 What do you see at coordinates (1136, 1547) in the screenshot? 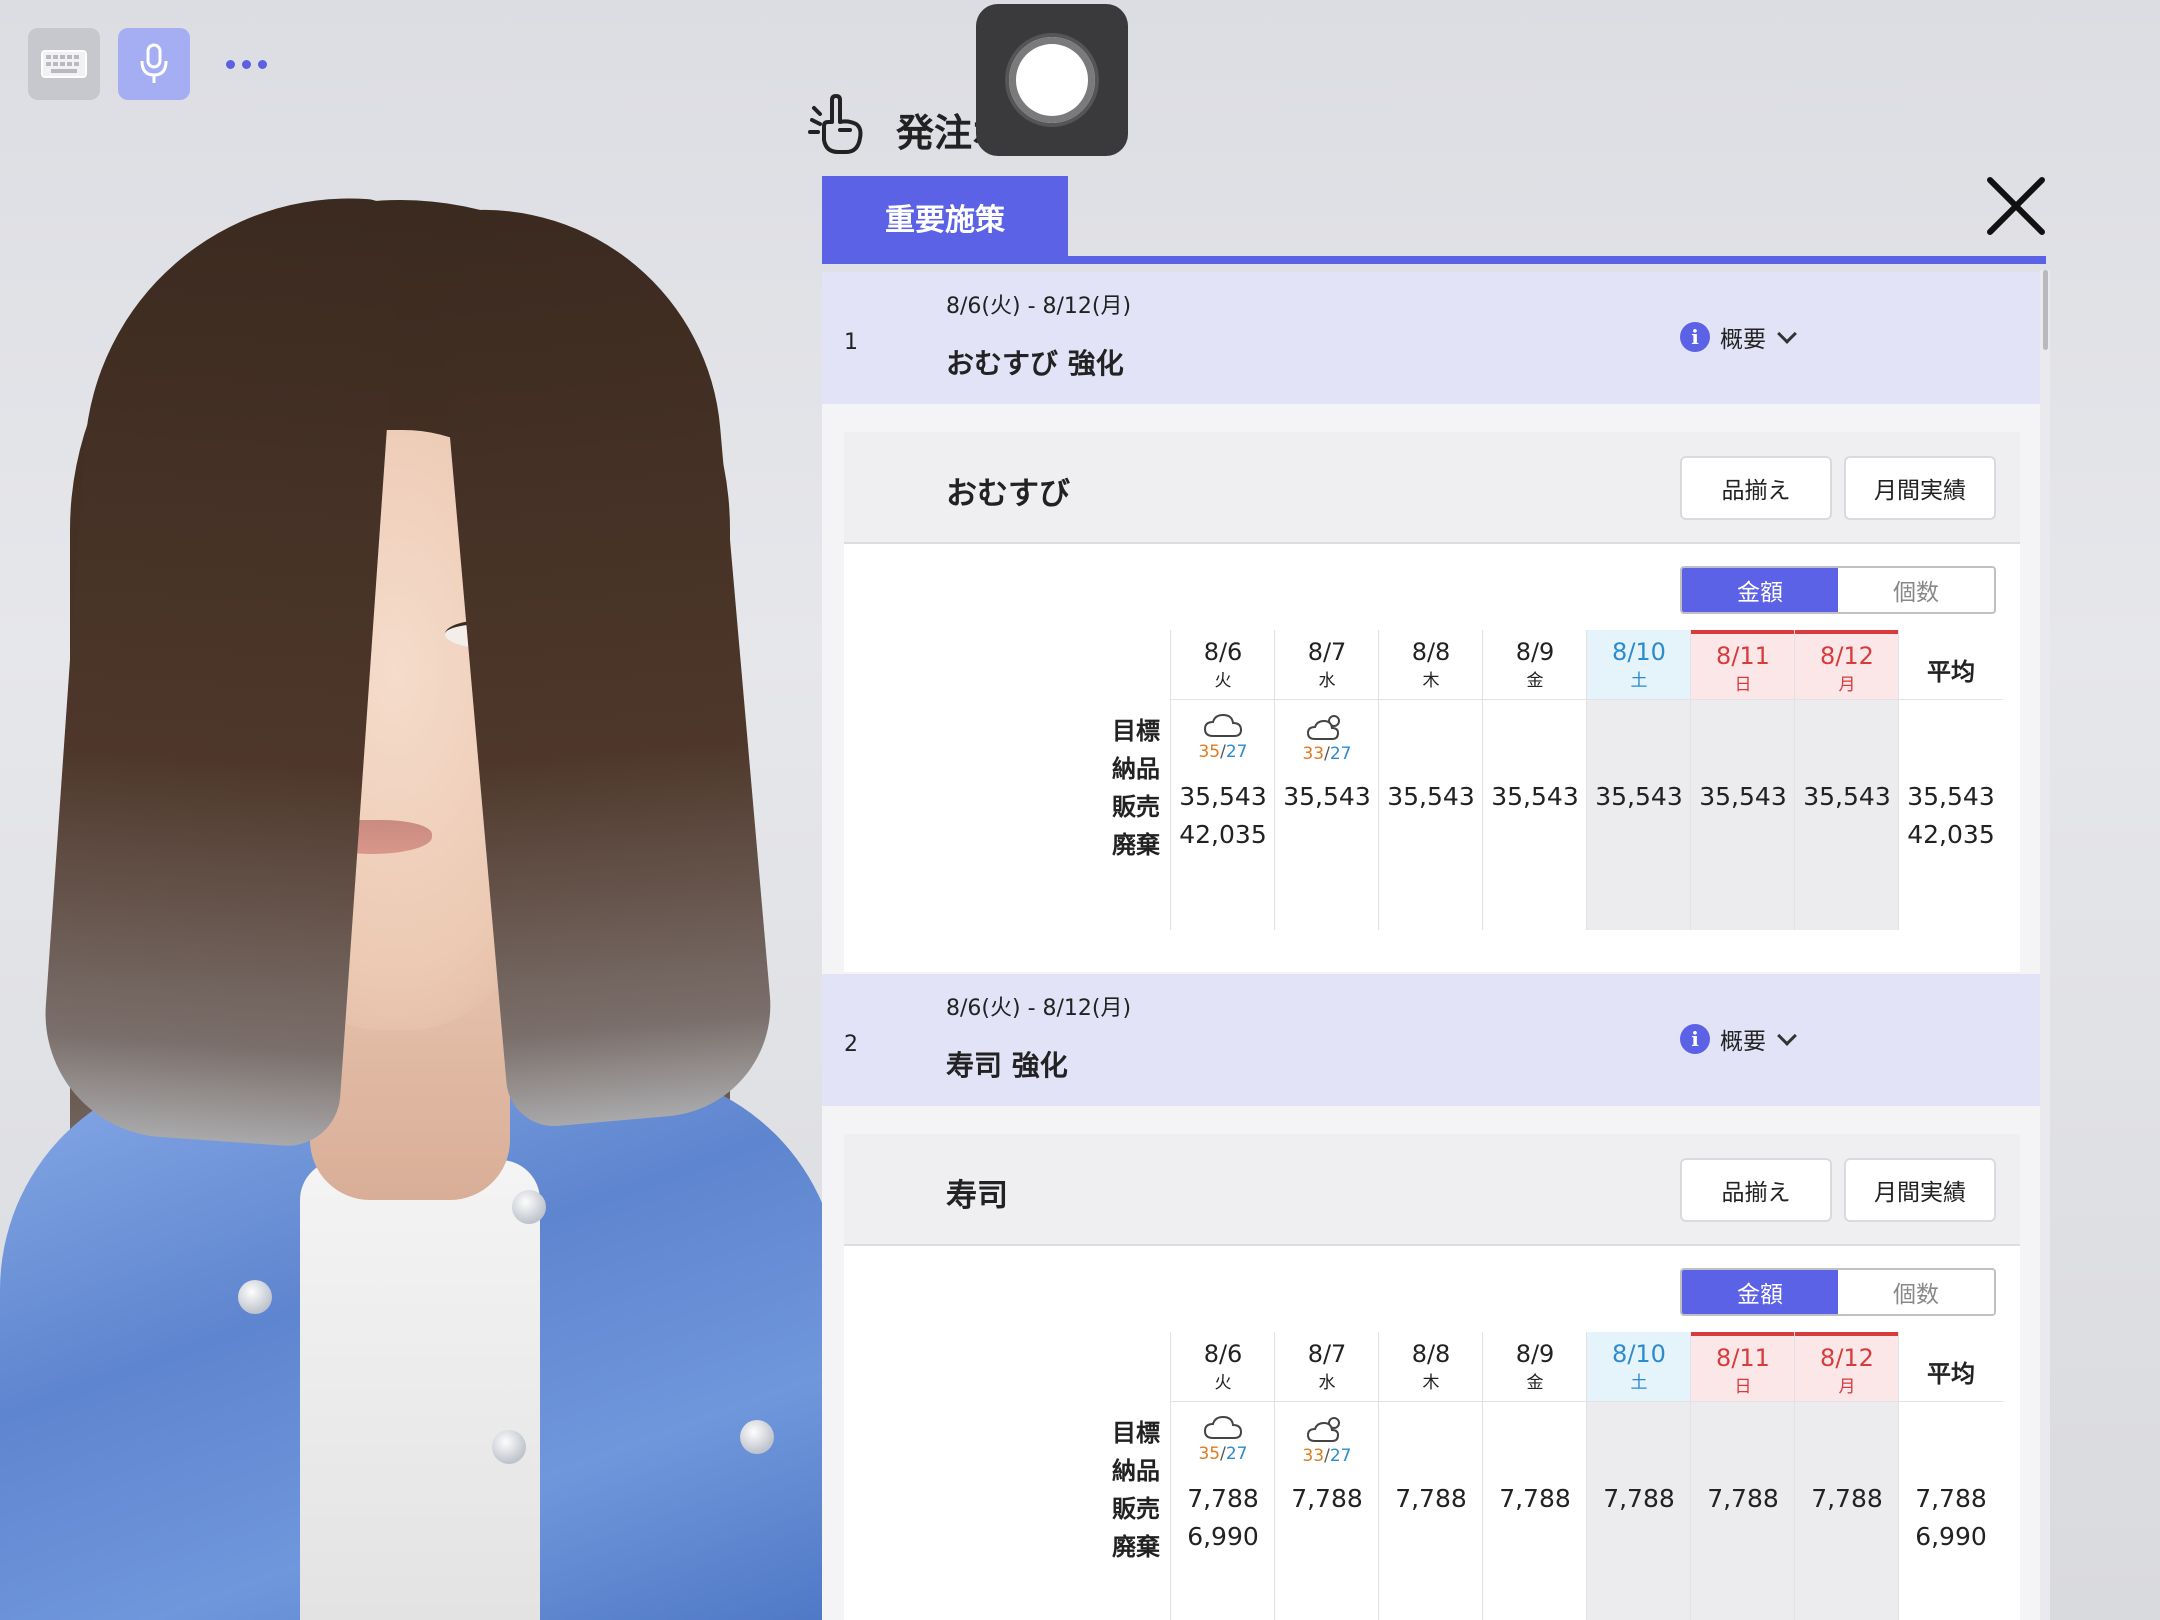
I see `row-label-waste: 廃棄` at bounding box center [1136, 1547].